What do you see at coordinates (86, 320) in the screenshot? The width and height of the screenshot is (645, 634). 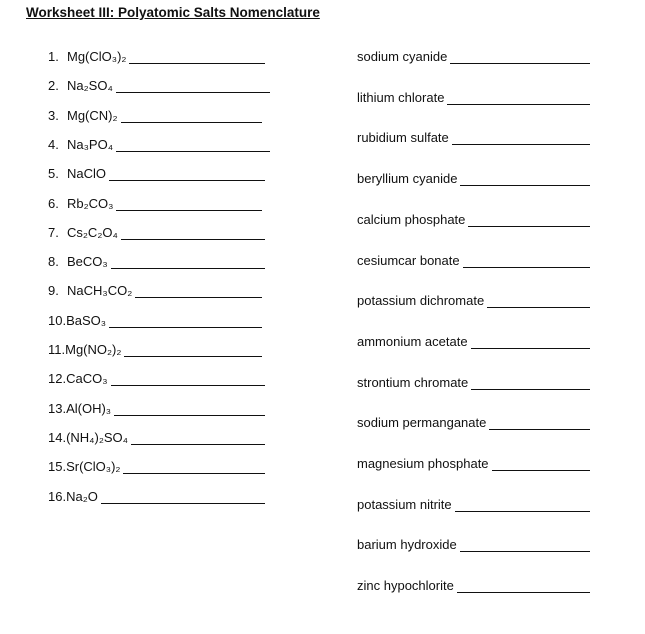 I see `formula-text: BaSO₃` at bounding box center [86, 320].